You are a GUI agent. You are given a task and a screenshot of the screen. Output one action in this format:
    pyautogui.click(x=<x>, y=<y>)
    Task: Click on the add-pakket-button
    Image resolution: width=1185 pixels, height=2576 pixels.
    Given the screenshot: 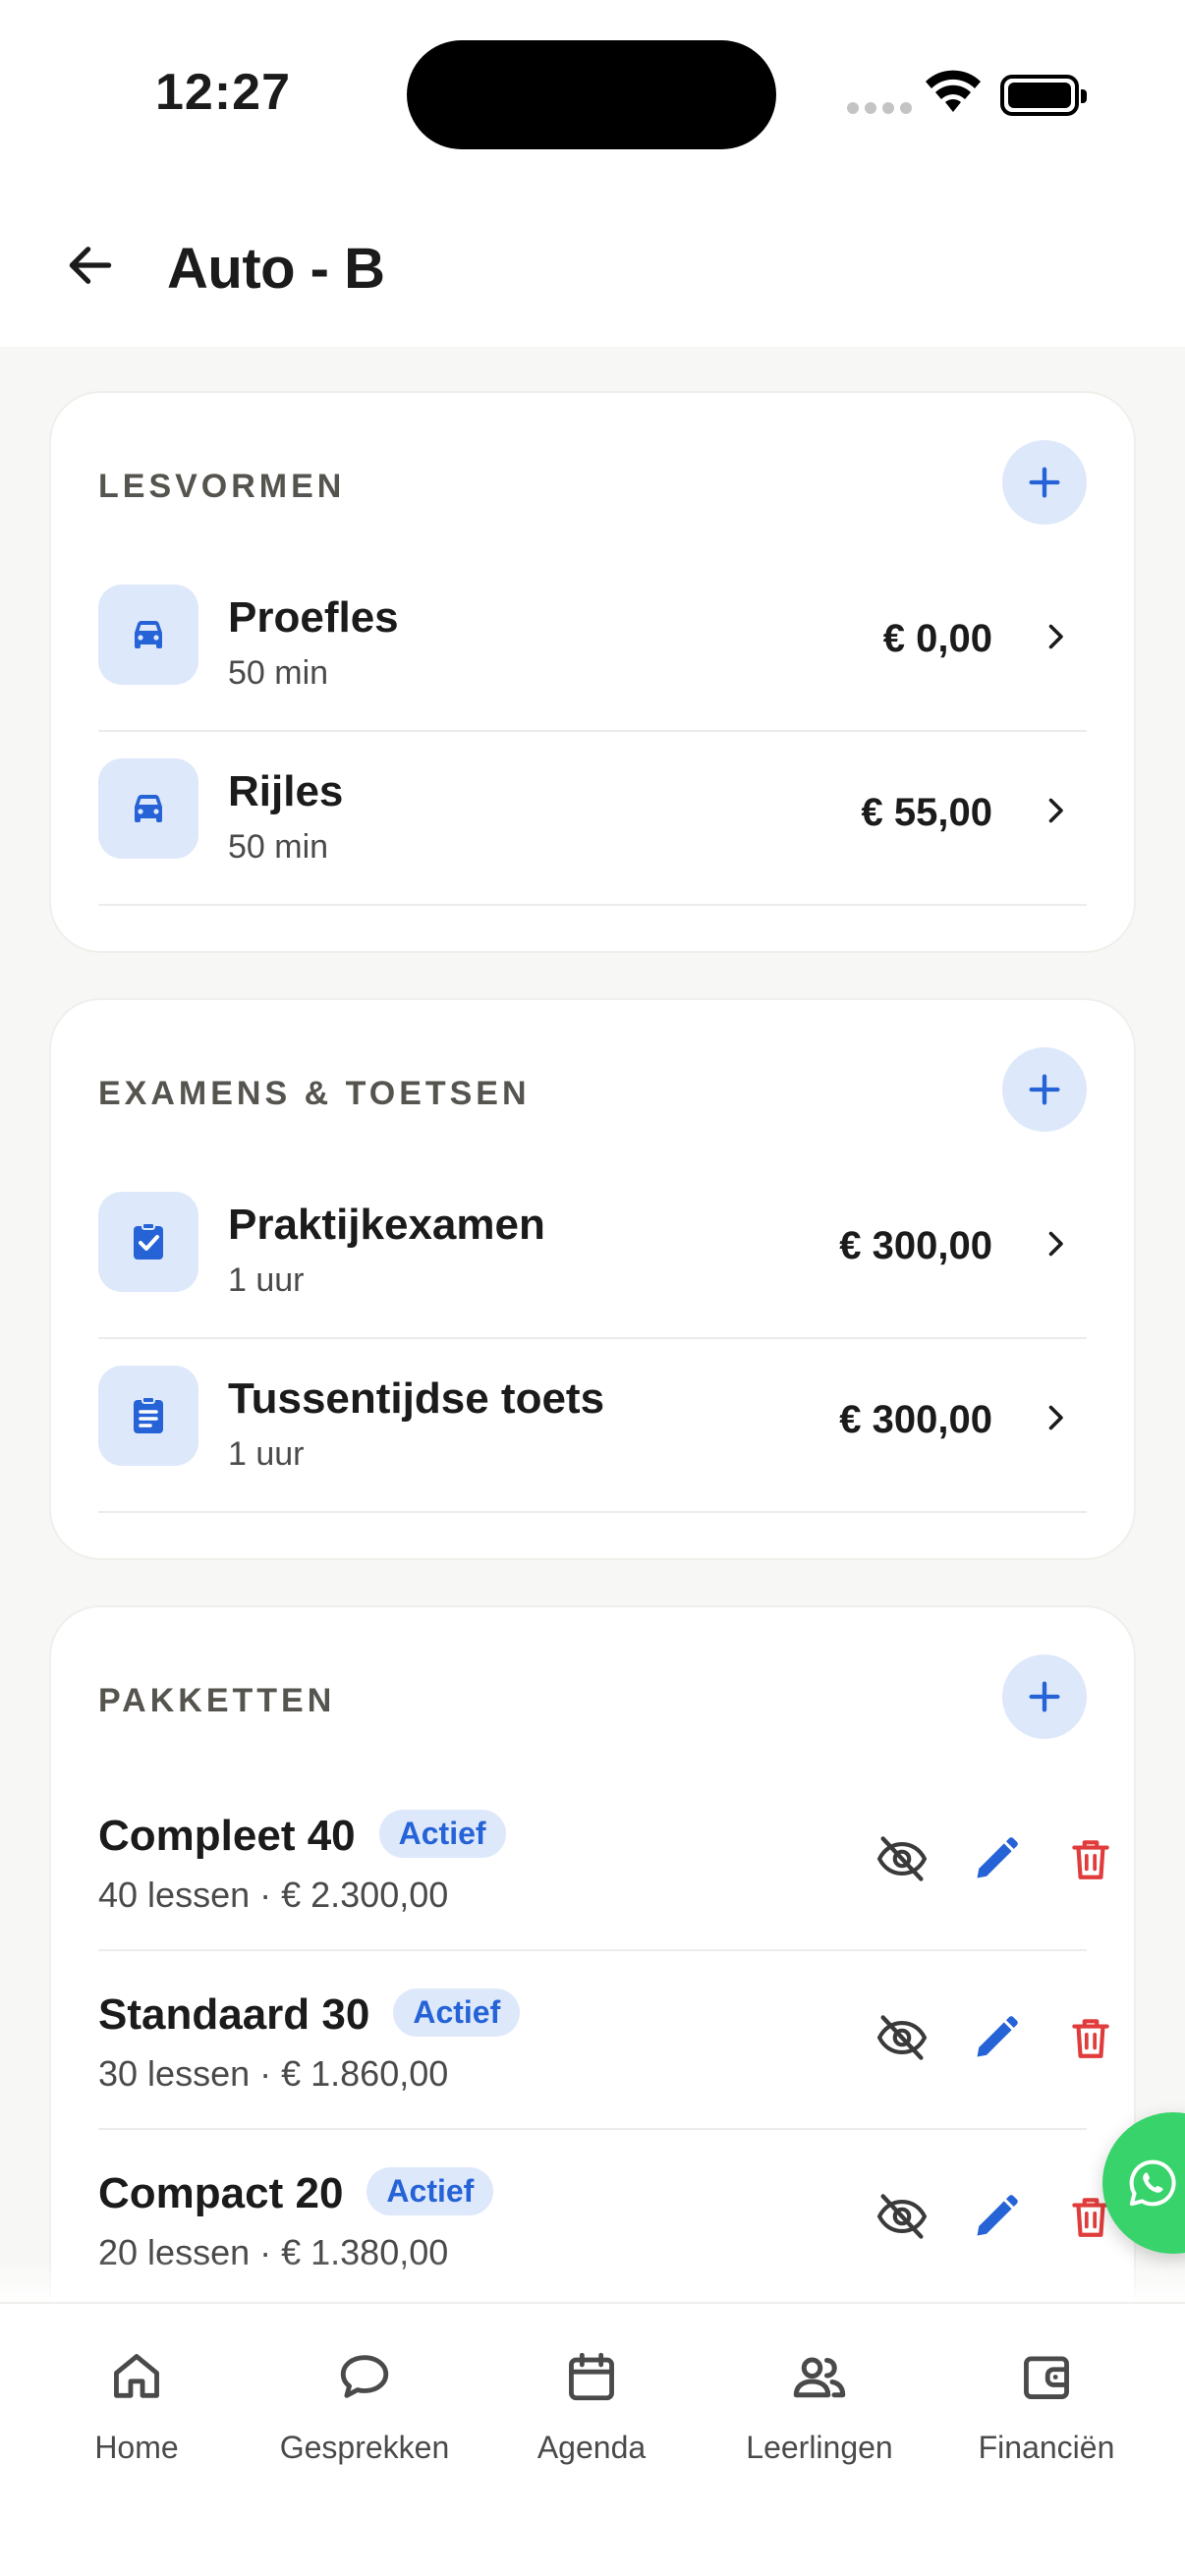 What is the action you would take?
    pyautogui.click(x=1045, y=1696)
    